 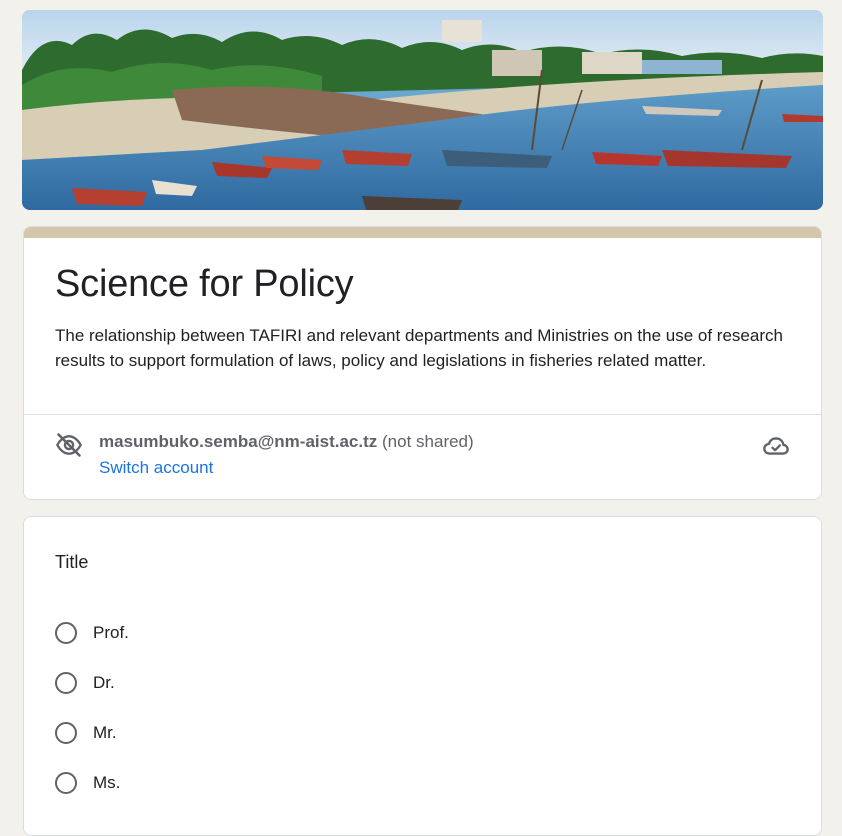 What do you see at coordinates (422, 414) in the screenshot?
I see `divider` at bounding box center [422, 414].